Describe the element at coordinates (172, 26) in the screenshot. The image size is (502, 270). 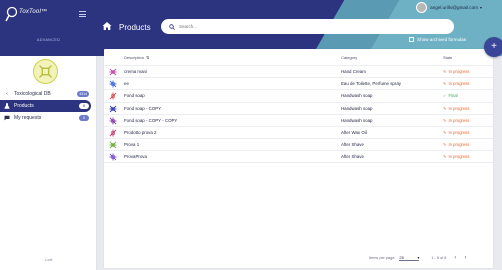
I see `search-icon` at that location.